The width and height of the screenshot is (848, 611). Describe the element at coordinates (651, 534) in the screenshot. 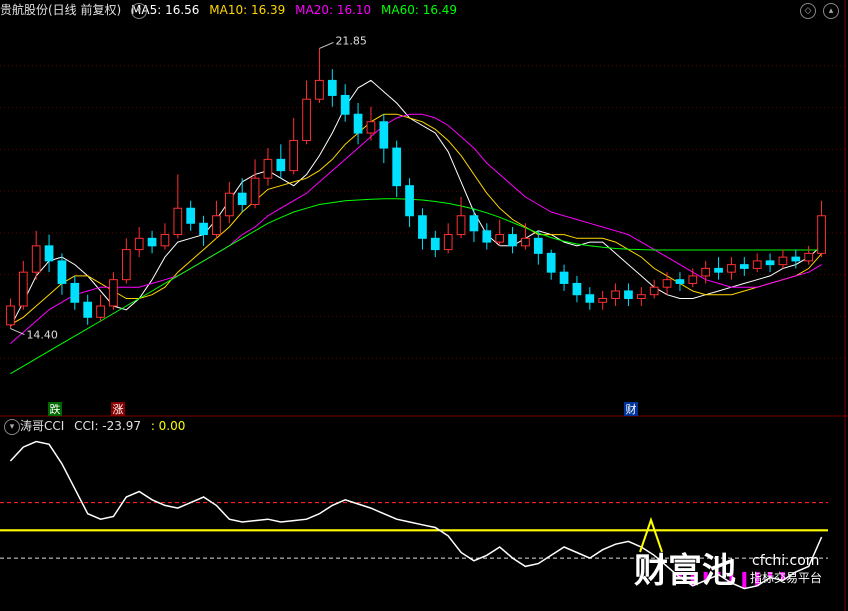

I see `signal-spike` at that location.